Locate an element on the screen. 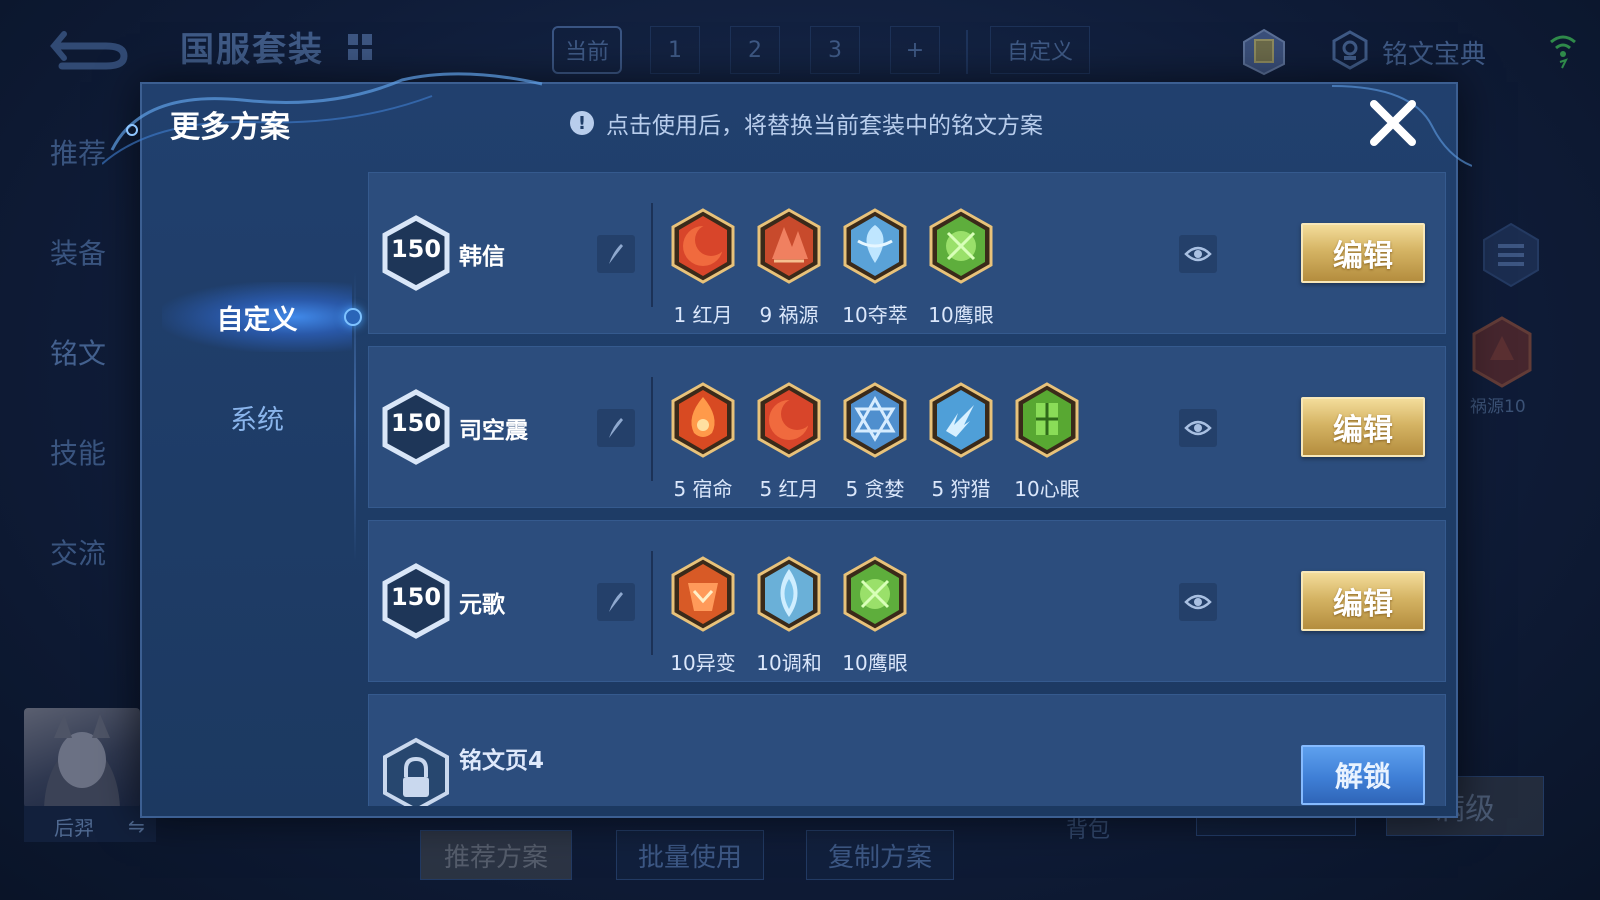 This screenshot has height=900, width=1600. rune-item: 10调和 is located at coordinates (789, 615).